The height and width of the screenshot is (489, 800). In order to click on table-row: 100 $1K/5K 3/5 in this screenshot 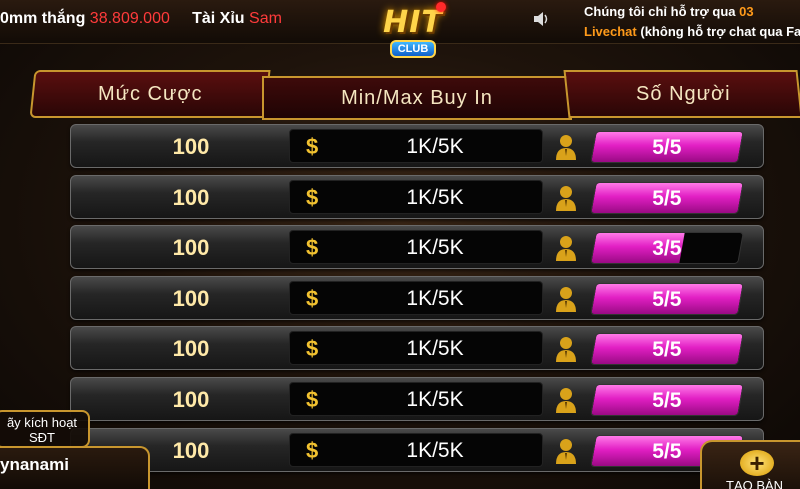, I will do `click(417, 247)`.